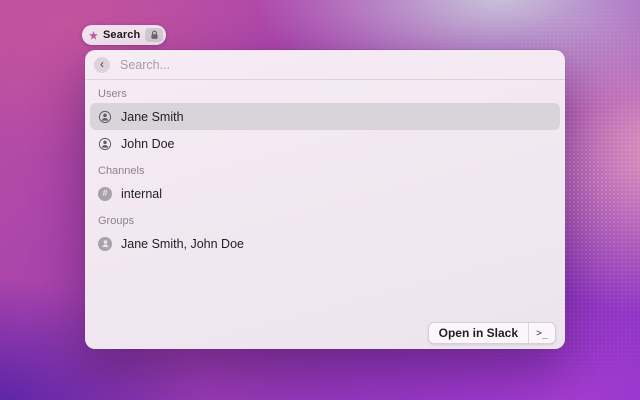 This screenshot has width=640, height=400. I want to click on search-input, so click(338, 64).